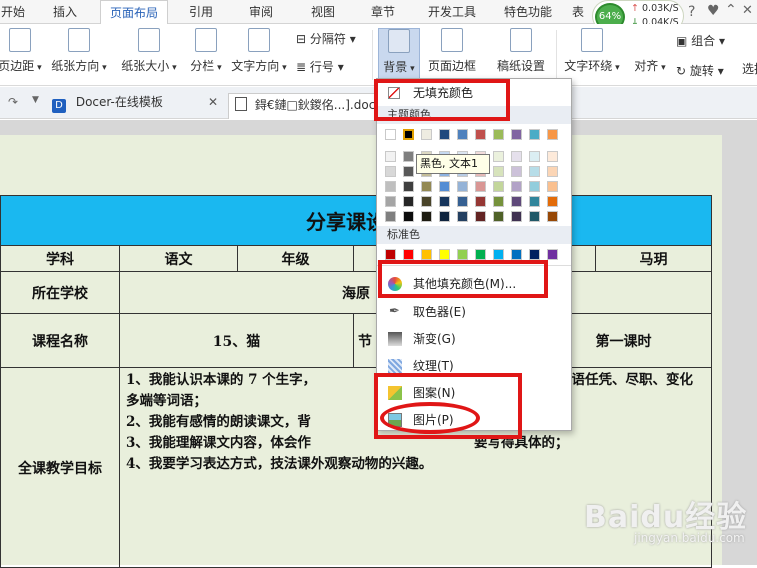  Describe the element at coordinates (20, 40) in the screenshot. I see `margins-icon` at that location.